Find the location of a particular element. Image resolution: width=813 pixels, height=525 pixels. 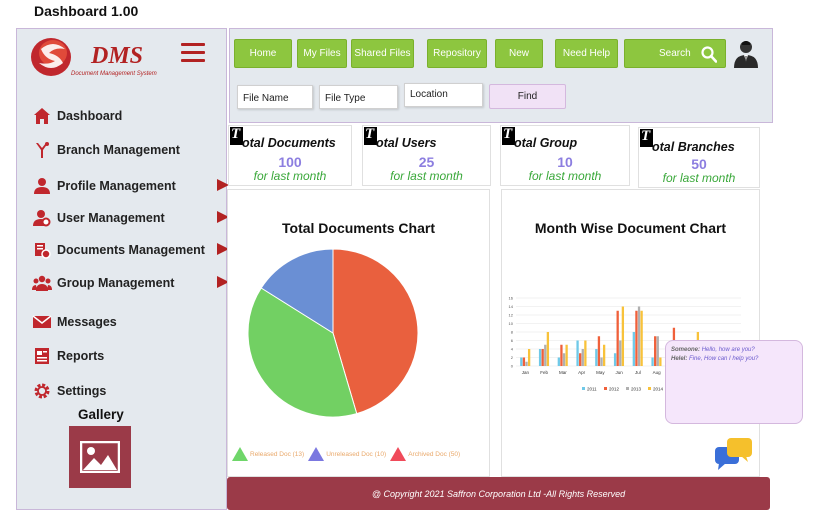

stat-title: otal Group is located at coordinates (546, 143).